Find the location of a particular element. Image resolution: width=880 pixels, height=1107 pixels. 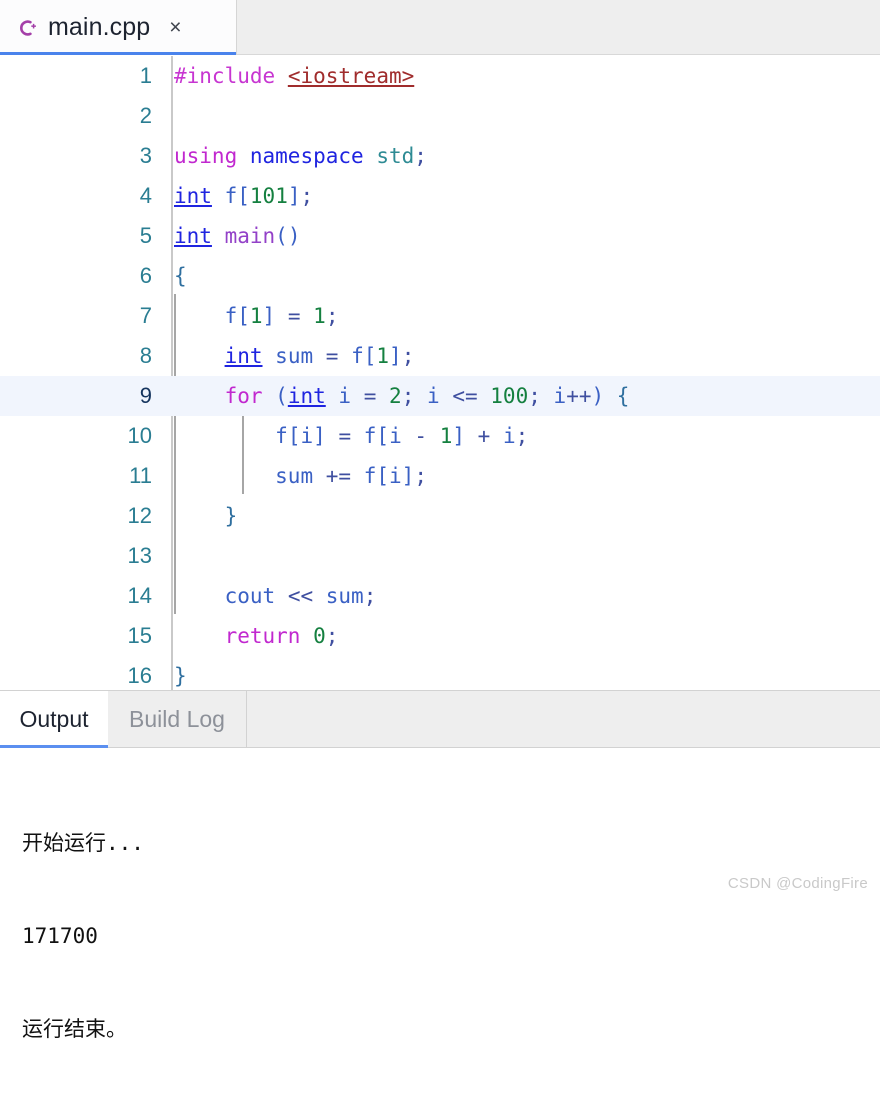

code-text: int main() is located at coordinates (516, 236).